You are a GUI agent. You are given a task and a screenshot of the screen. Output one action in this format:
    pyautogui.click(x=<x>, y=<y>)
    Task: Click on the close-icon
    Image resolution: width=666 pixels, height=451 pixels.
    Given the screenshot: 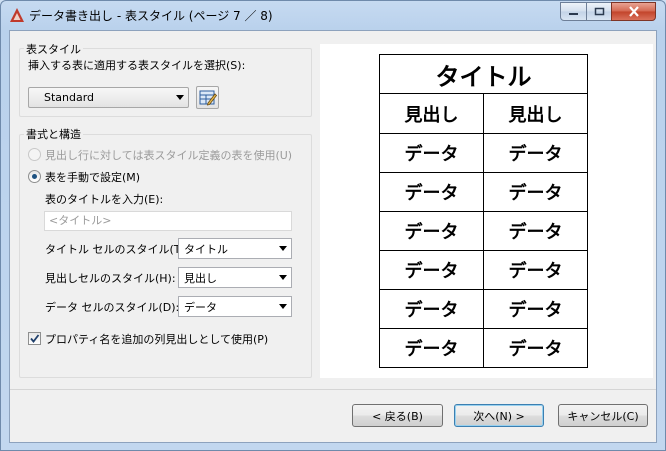 What is the action you would take?
    pyautogui.click(x=633, y=11)
    